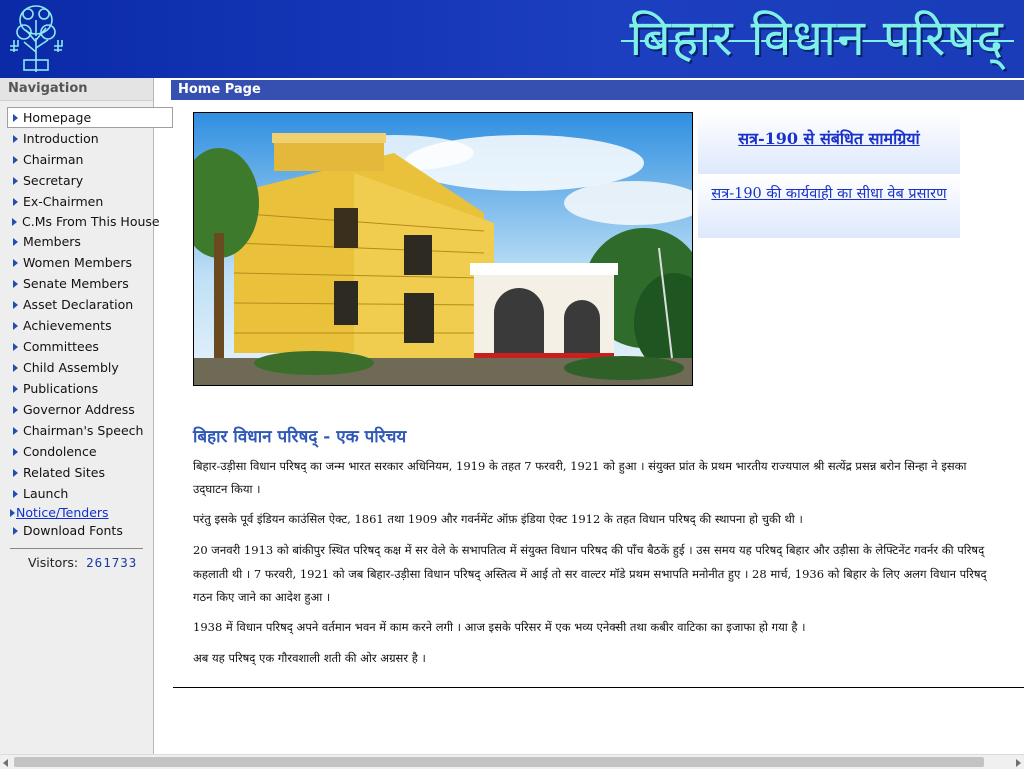 Image resolution: width=1024 pixels, height=769 pixels. Describe the element at coordinates (71, 367) in the screenshot. I see `nav-item-label: Child Assembly` at that location.